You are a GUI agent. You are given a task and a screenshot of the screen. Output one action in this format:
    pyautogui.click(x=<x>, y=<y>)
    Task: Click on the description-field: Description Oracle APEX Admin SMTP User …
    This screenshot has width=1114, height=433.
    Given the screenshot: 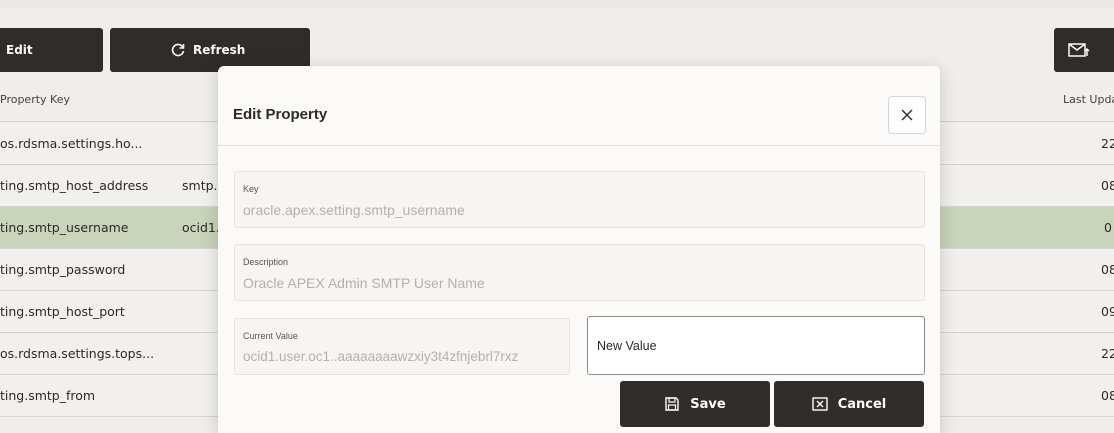 What is the action you would take?
    pyautogui.click(x=579, y=272)
    